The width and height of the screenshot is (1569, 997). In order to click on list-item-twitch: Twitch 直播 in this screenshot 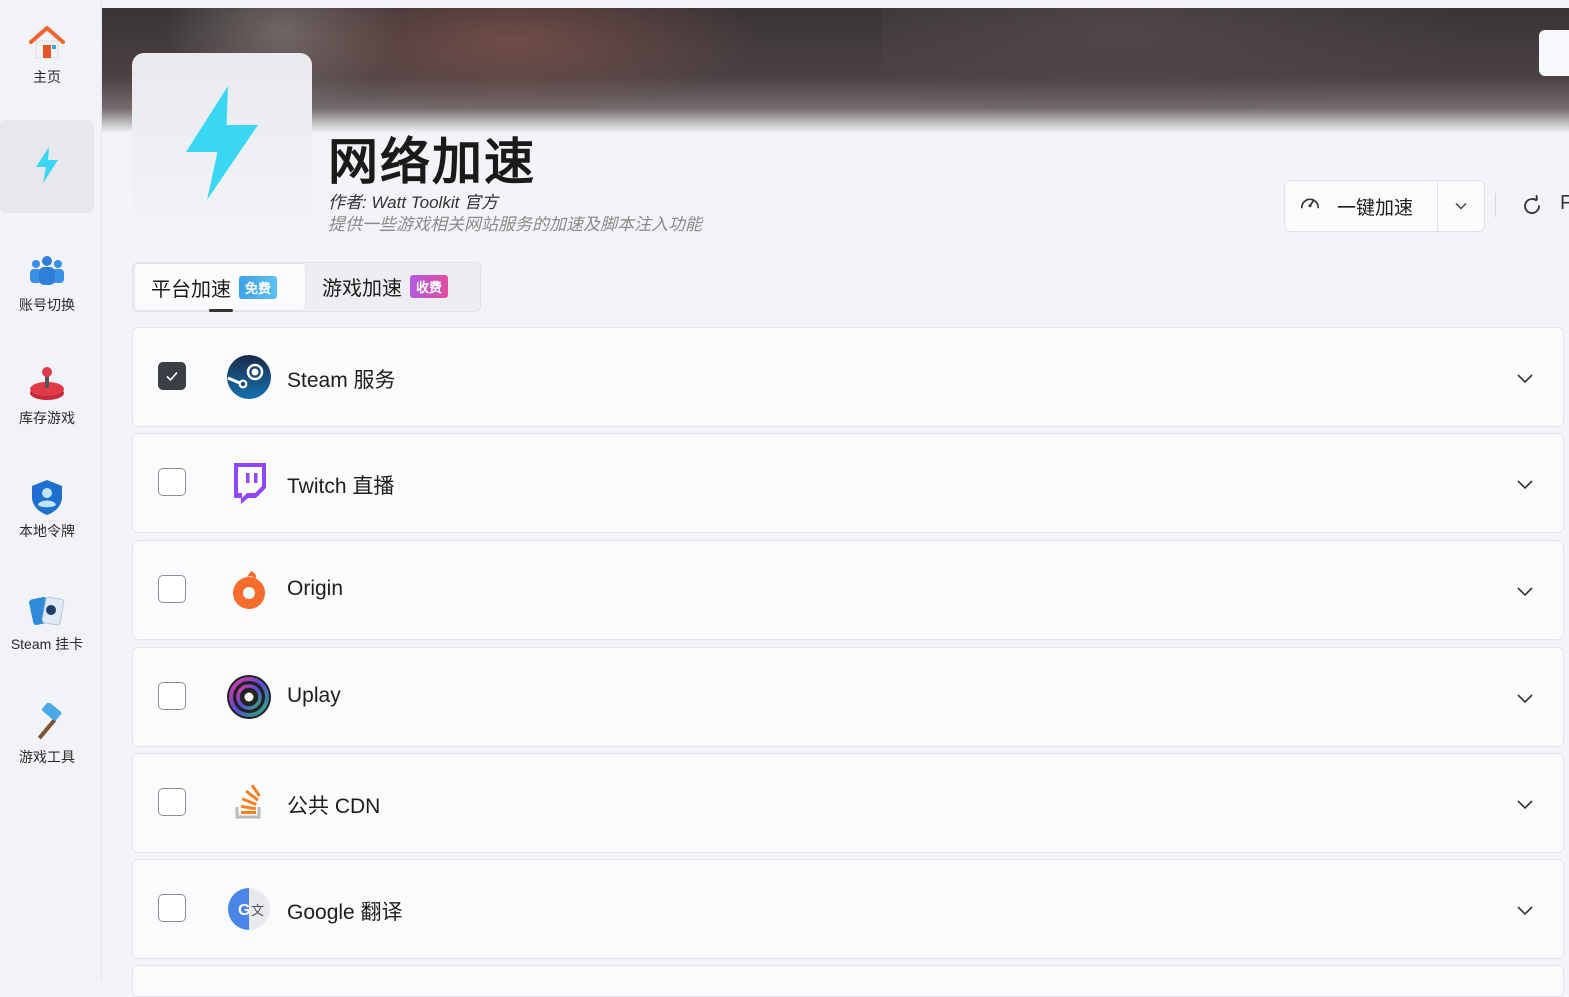, I will do `click(848, 483)`.